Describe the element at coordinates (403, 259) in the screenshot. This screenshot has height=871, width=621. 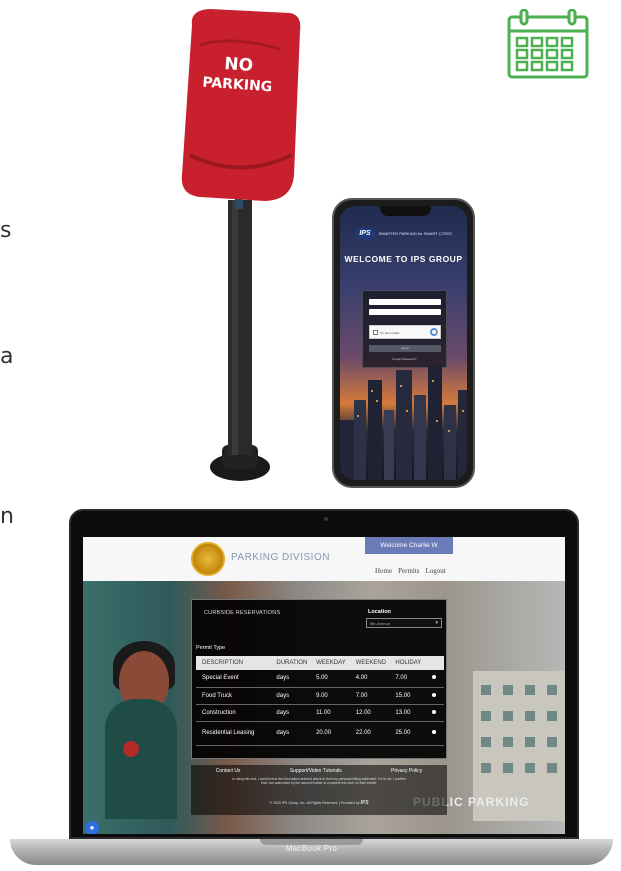
I see `phone-welcome-title: WELCOME TO IPS GROUP` at that location.